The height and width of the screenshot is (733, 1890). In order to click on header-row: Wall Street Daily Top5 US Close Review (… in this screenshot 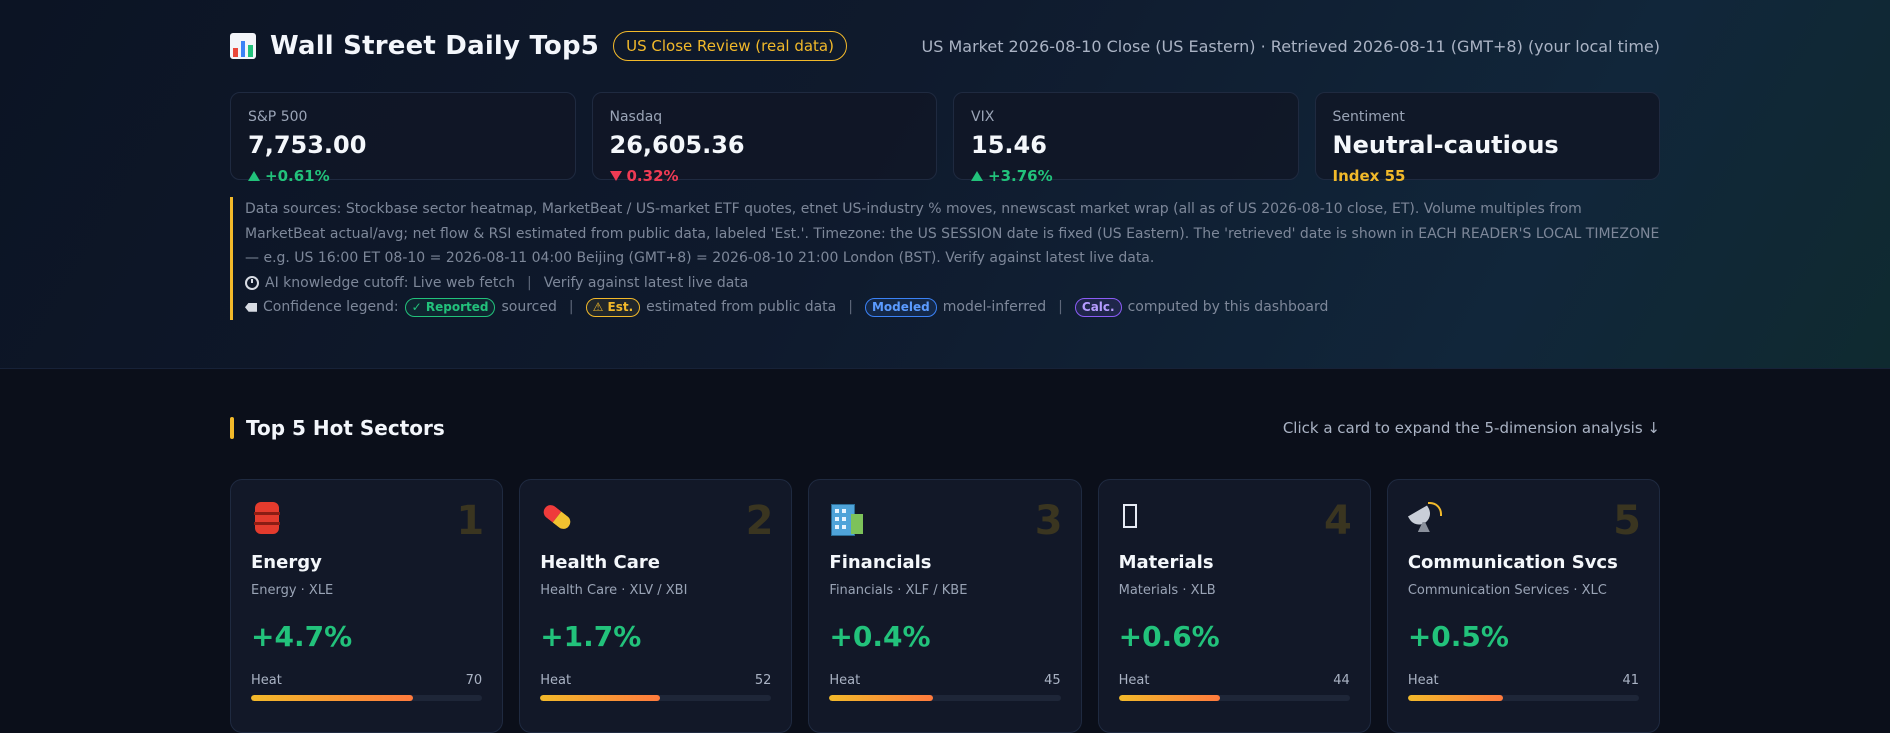, I will do `click(945, 46)`.